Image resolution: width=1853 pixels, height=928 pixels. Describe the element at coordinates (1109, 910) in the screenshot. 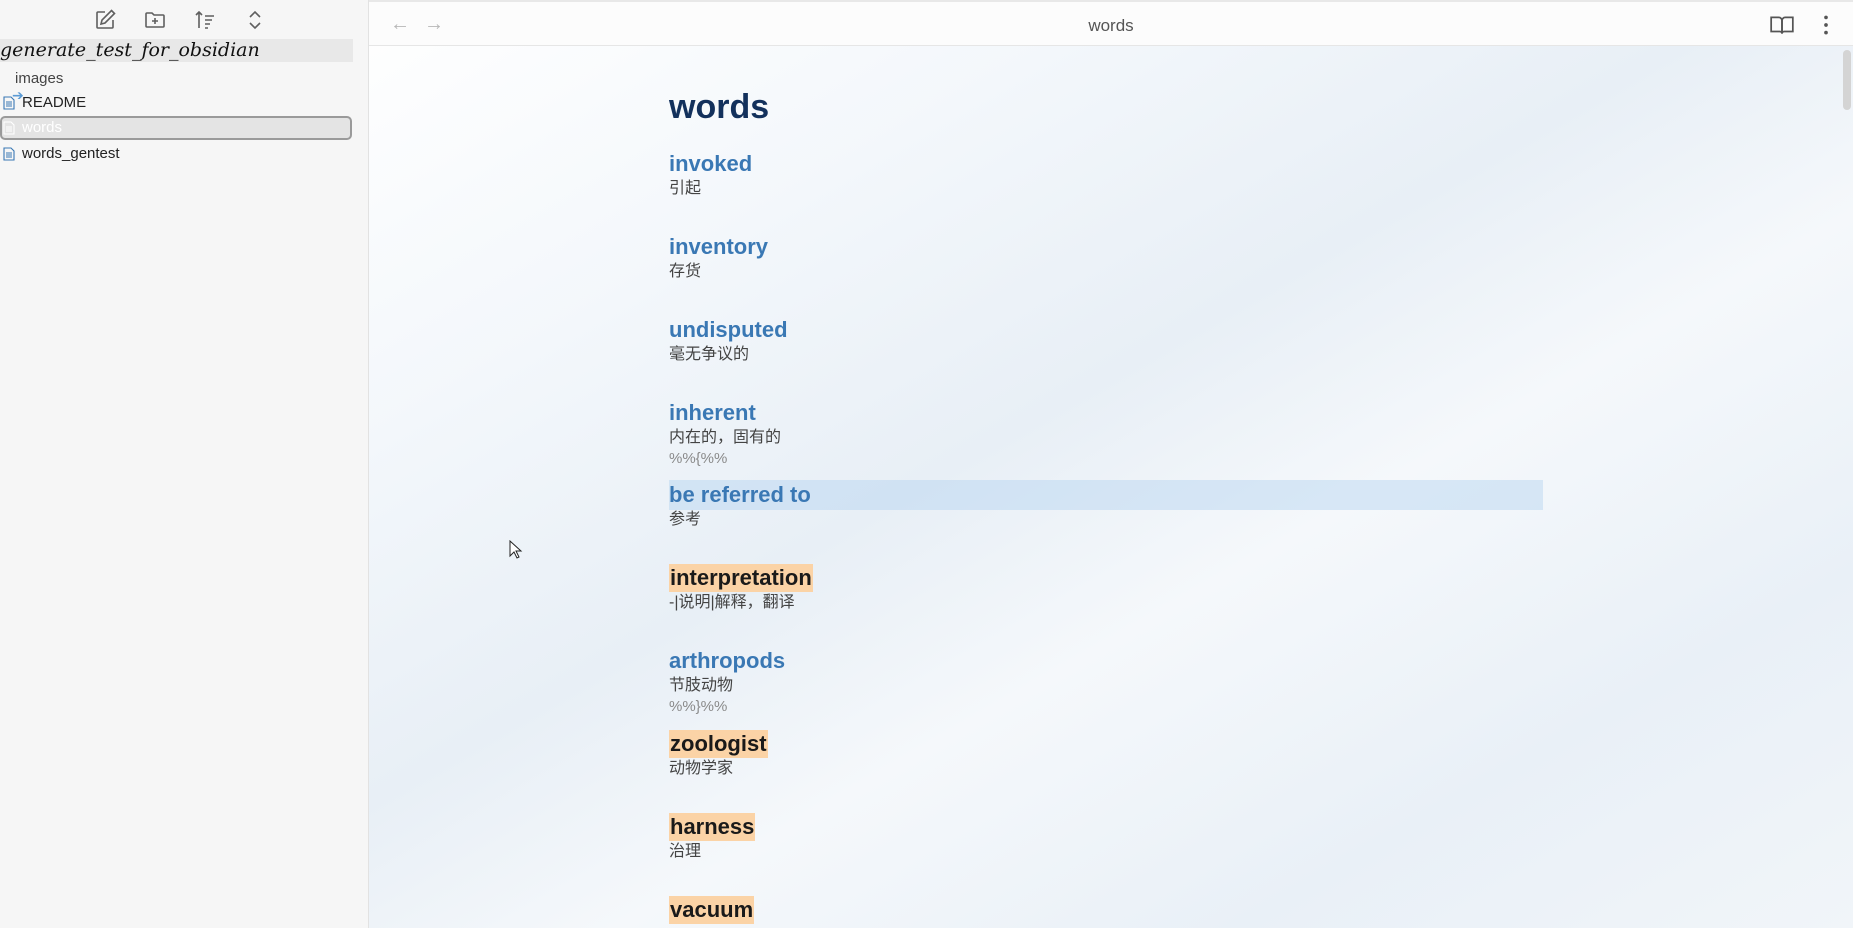

I see `word-entry: vacuum` at that location.